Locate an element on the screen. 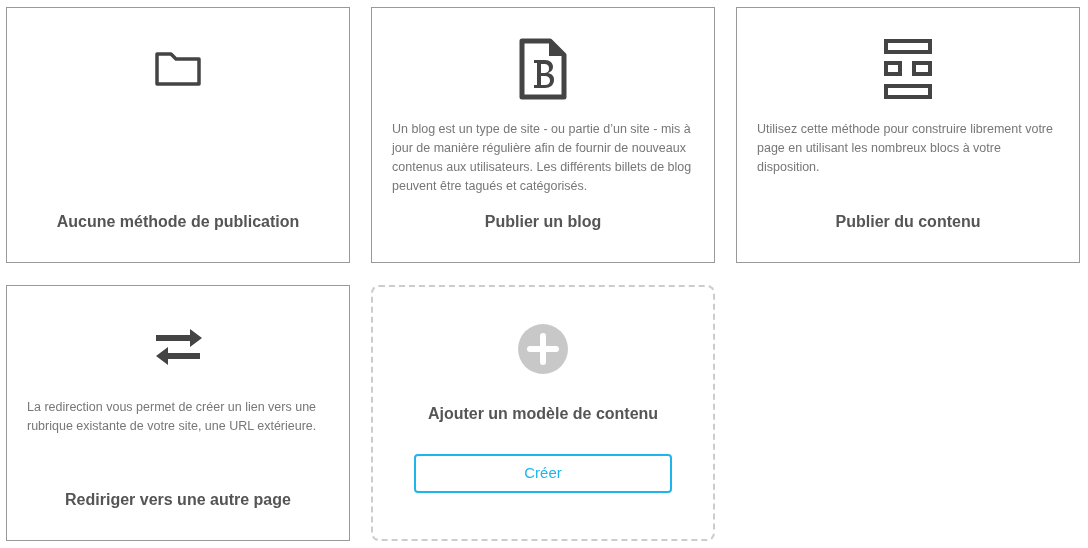 This screenshot has width=1088, height=548. card-title: Publier un blog is located at coordinates (543, 222).